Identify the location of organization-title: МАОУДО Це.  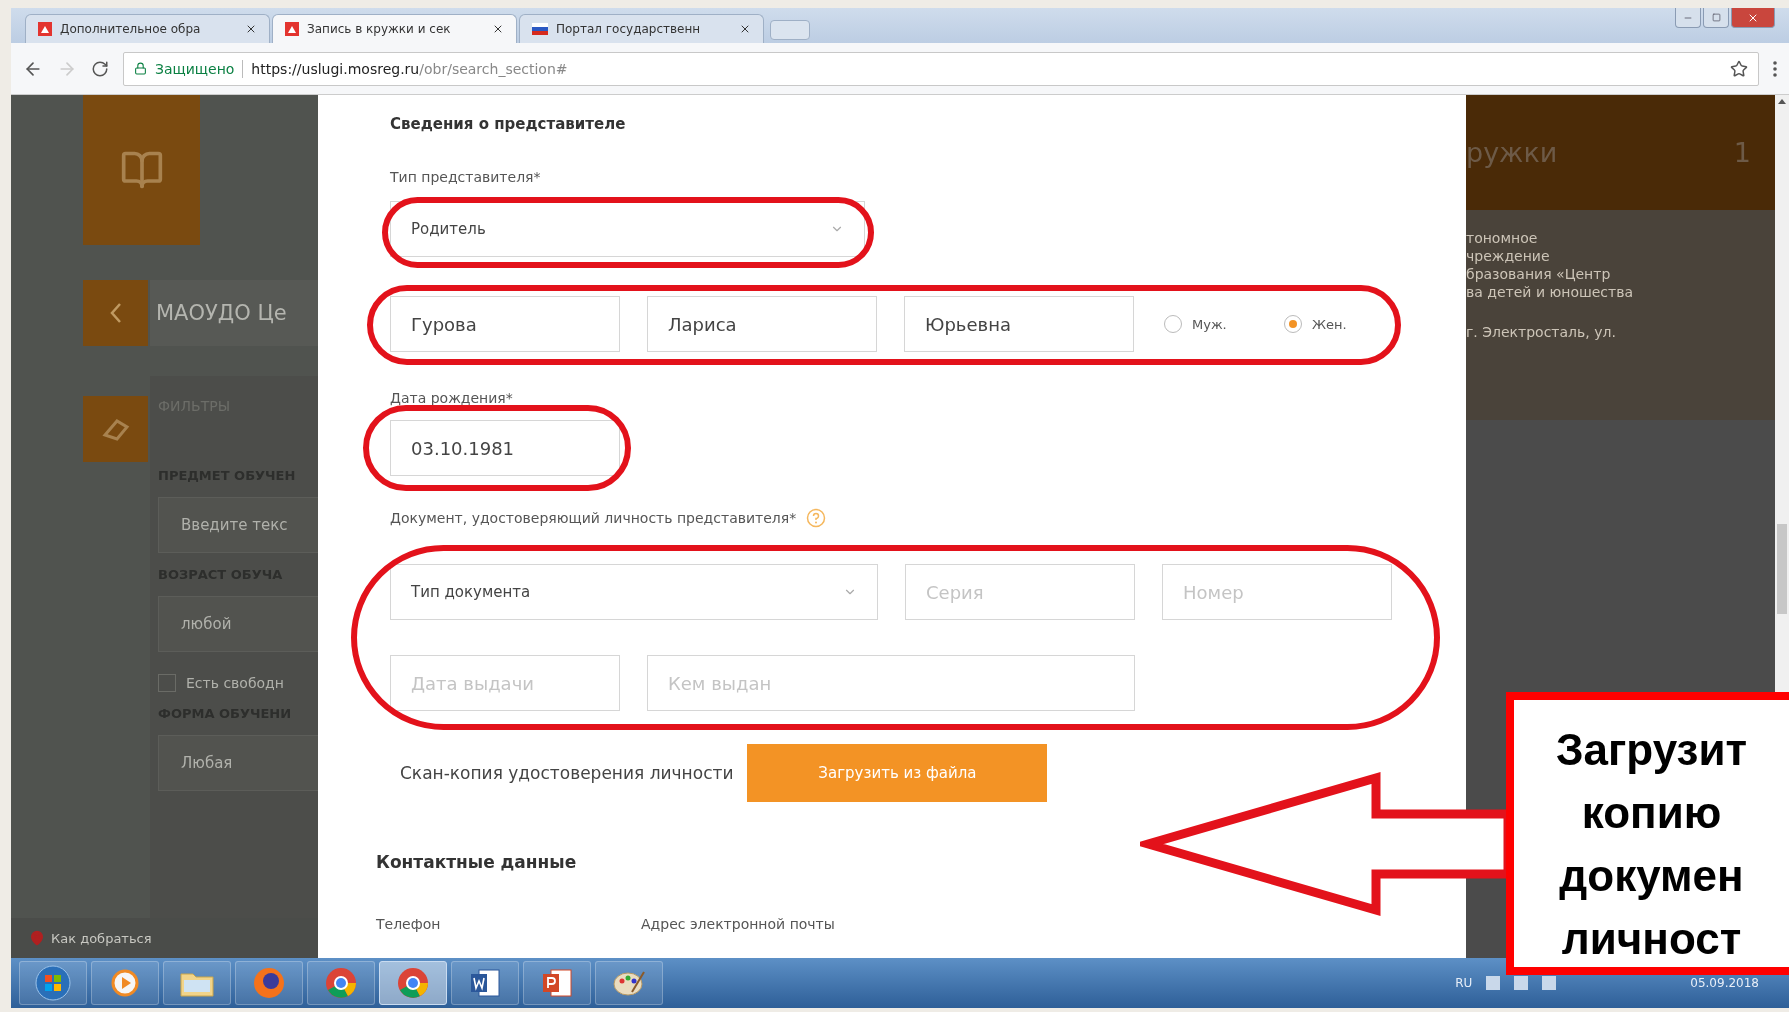
(234, 313).